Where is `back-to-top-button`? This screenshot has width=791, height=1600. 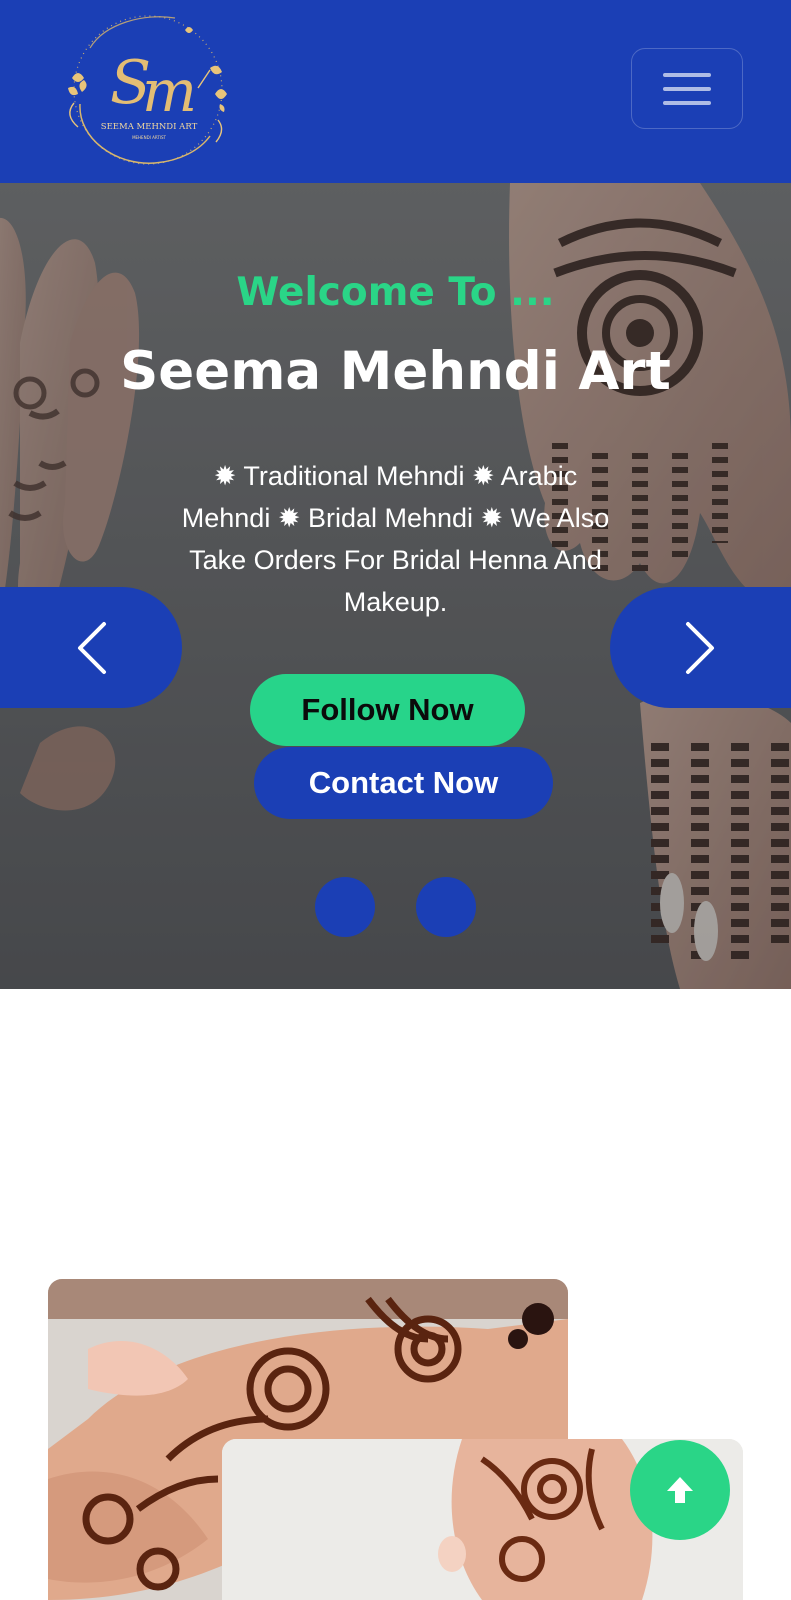
back-to-top-button is located at coordinates (680, 1490).